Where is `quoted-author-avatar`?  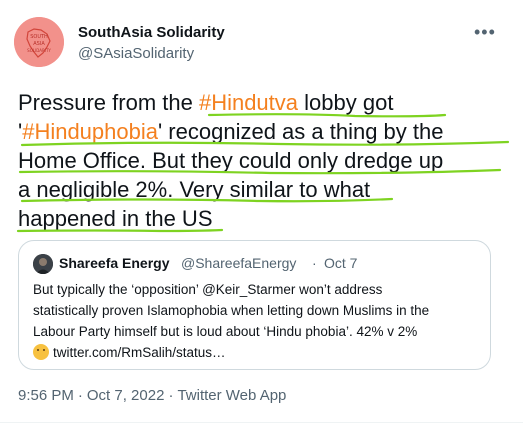
quoted-author-avatar is located at coordinates (43, 264).